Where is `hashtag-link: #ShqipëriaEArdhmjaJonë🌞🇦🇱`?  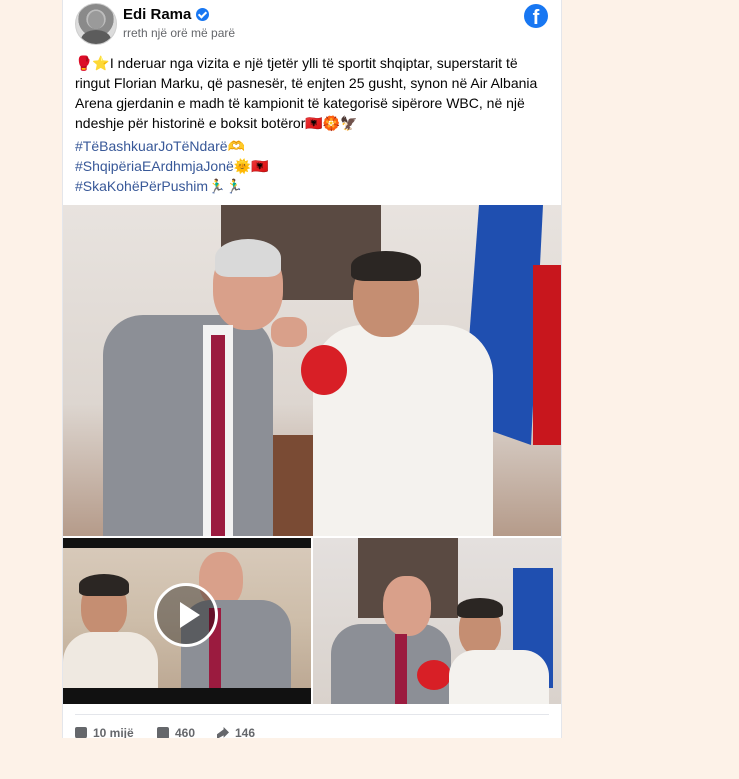 hashtag-link: #ShqipëriaEArdhmjaJonë🌞🇦🇱 is located at coordinates (313, 166).